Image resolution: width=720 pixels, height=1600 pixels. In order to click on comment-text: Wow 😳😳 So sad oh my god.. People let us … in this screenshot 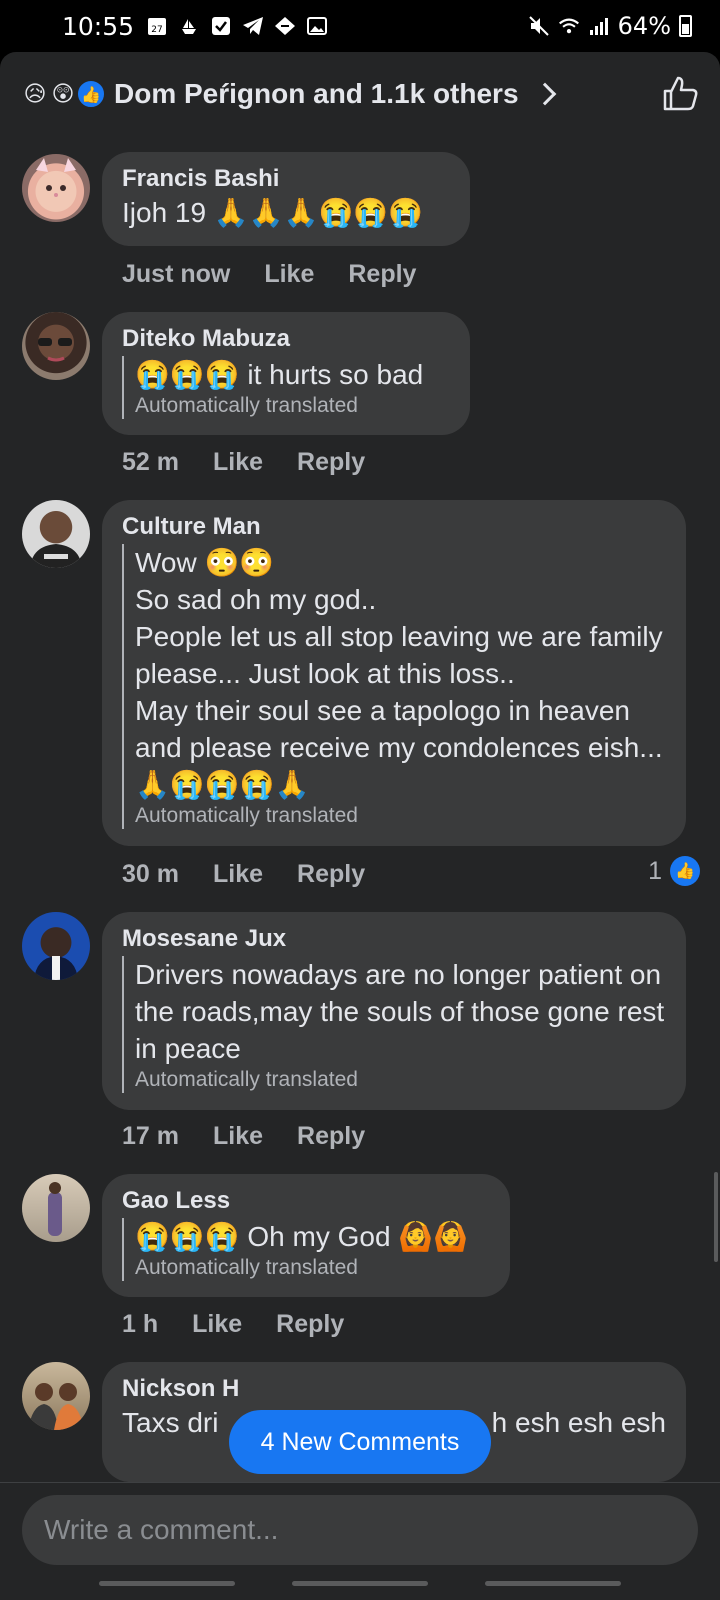, I will do `click(399, 673)`.